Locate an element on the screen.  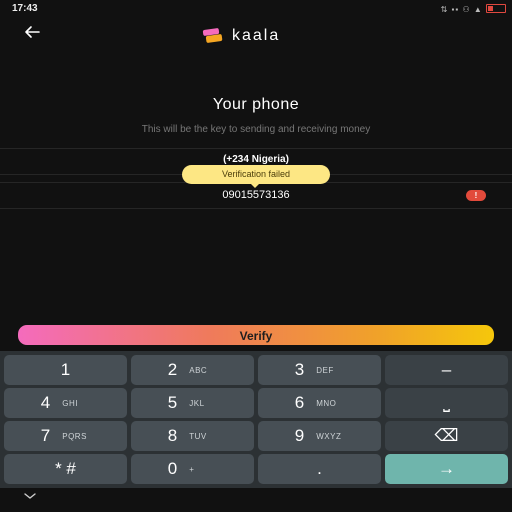
key-space: ⎵ is located at coordinates (446, 403).